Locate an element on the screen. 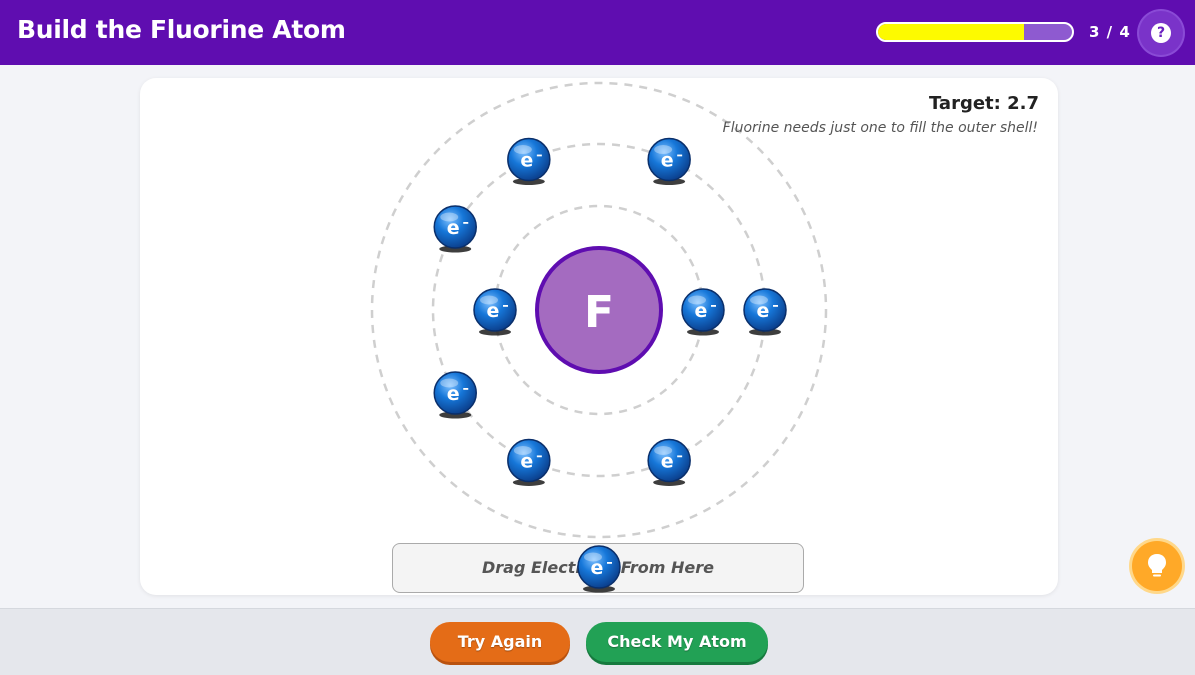 This screenshot has width=1195, height=675. tray-electron-icon: e is located at coordinates (599, 569).